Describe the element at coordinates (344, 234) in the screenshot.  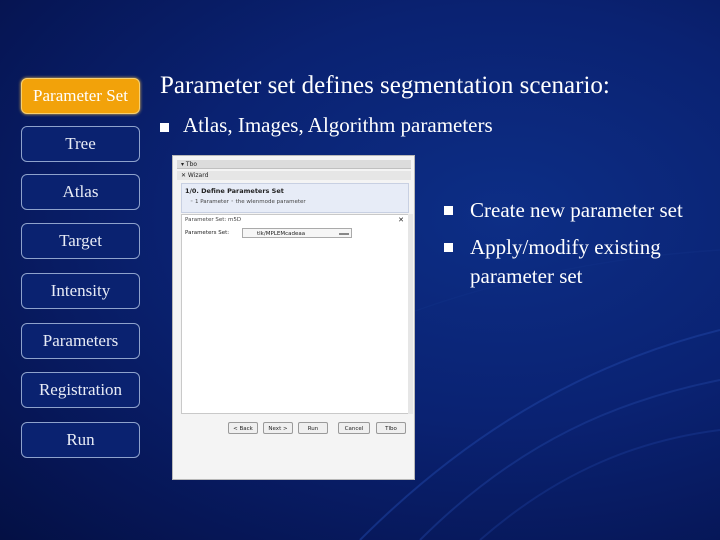
I see `dropdown-icon` at that location.